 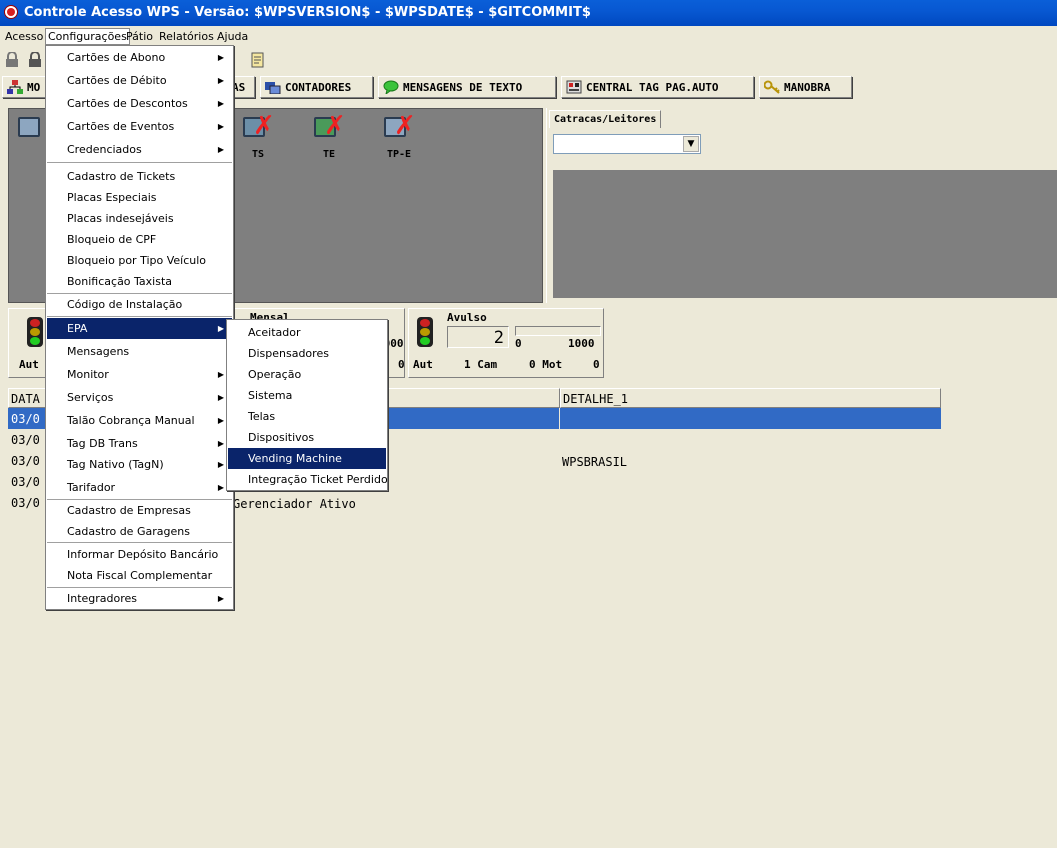 I want to click on device-te: ✗ TE, so click(x=329, y=136).